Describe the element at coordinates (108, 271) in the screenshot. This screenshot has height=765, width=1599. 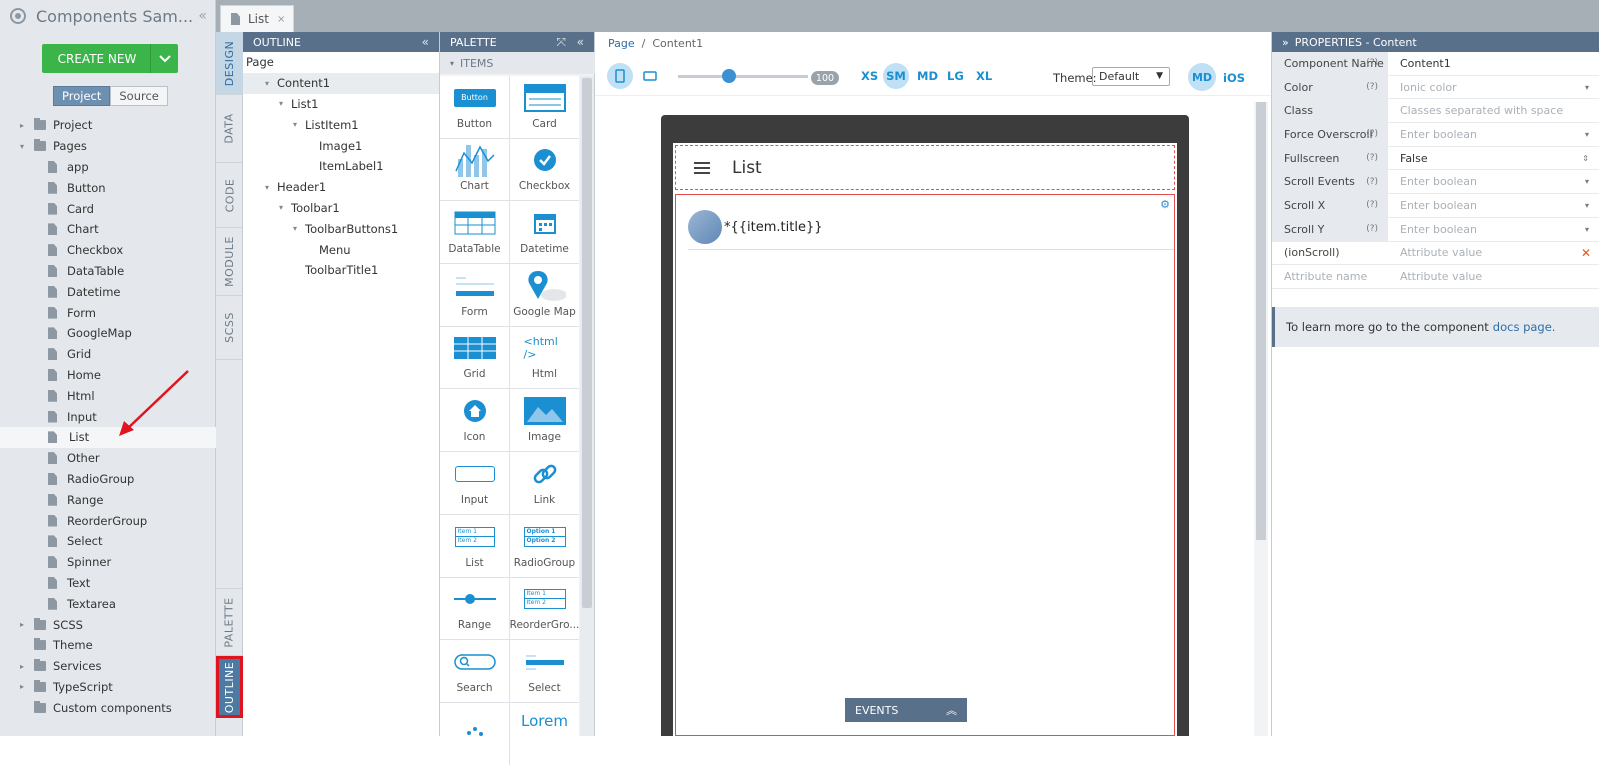
I see `tree-item: DataTable` at that location.